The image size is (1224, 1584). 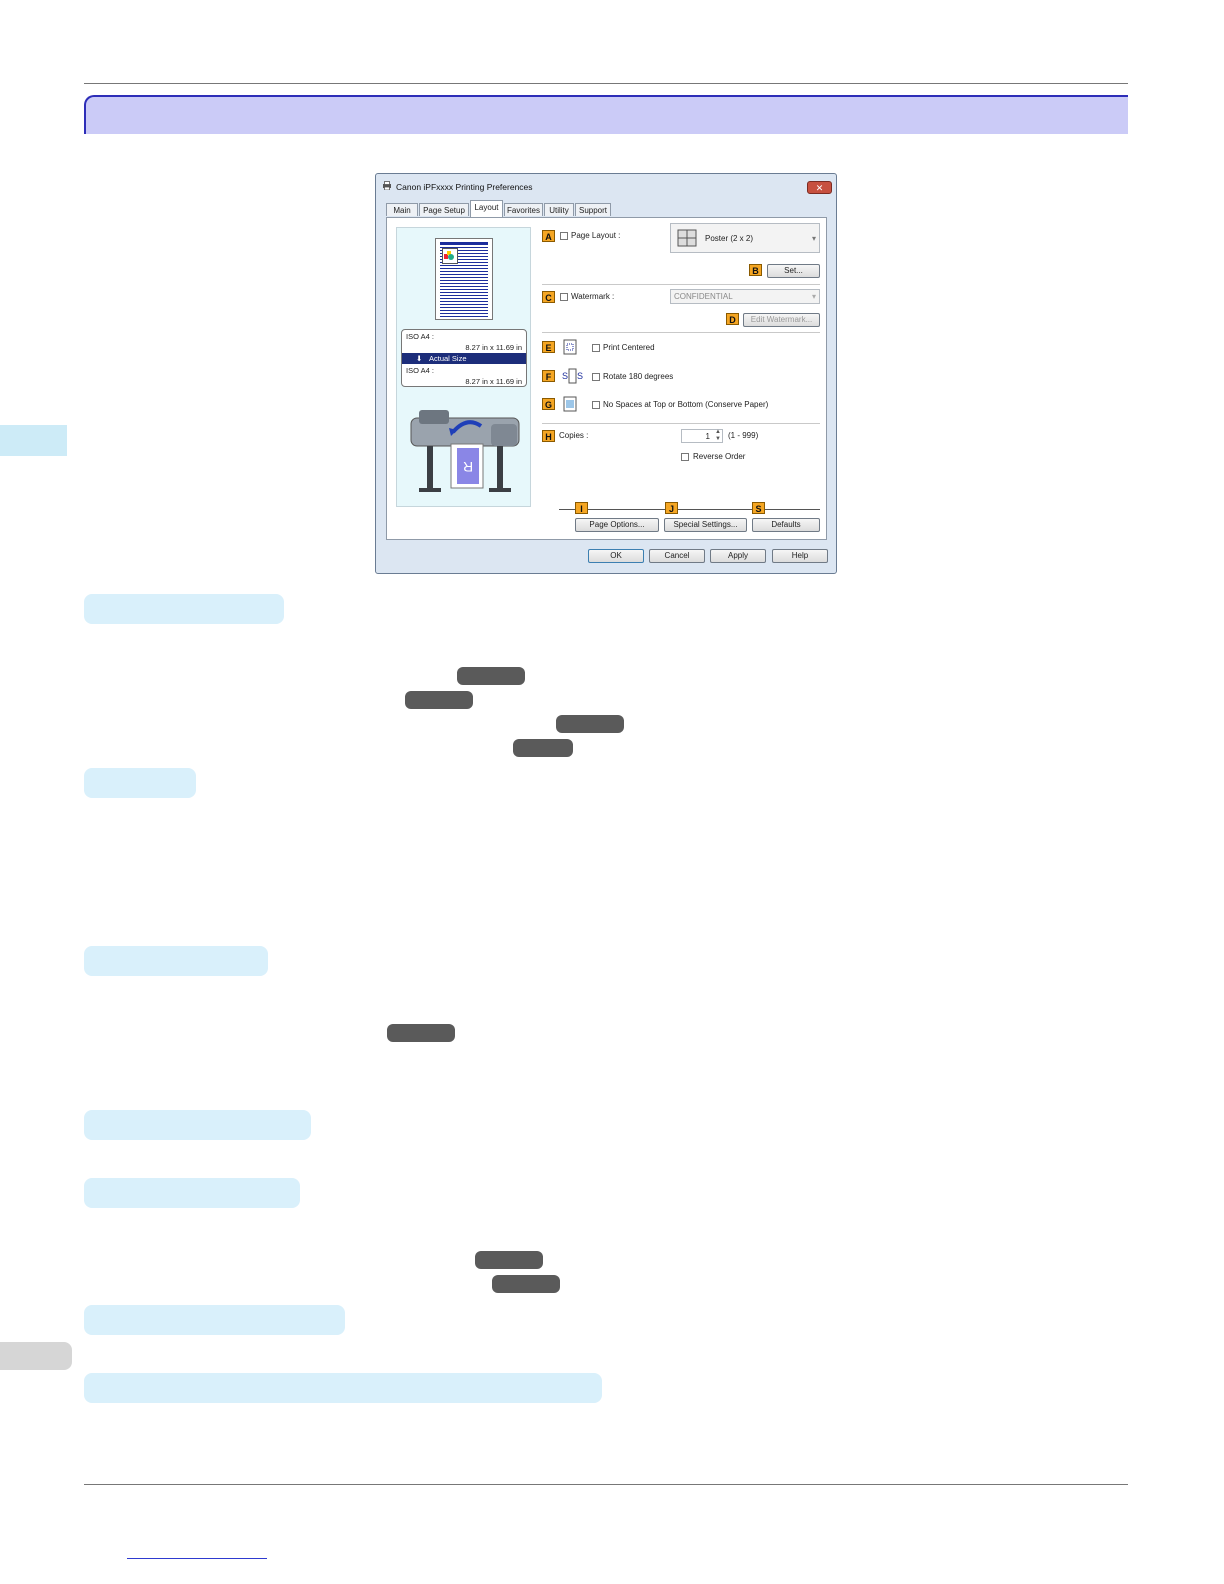 I want to click on watermark-value: CONFIDENTIAL, so click(x=703, y=296).